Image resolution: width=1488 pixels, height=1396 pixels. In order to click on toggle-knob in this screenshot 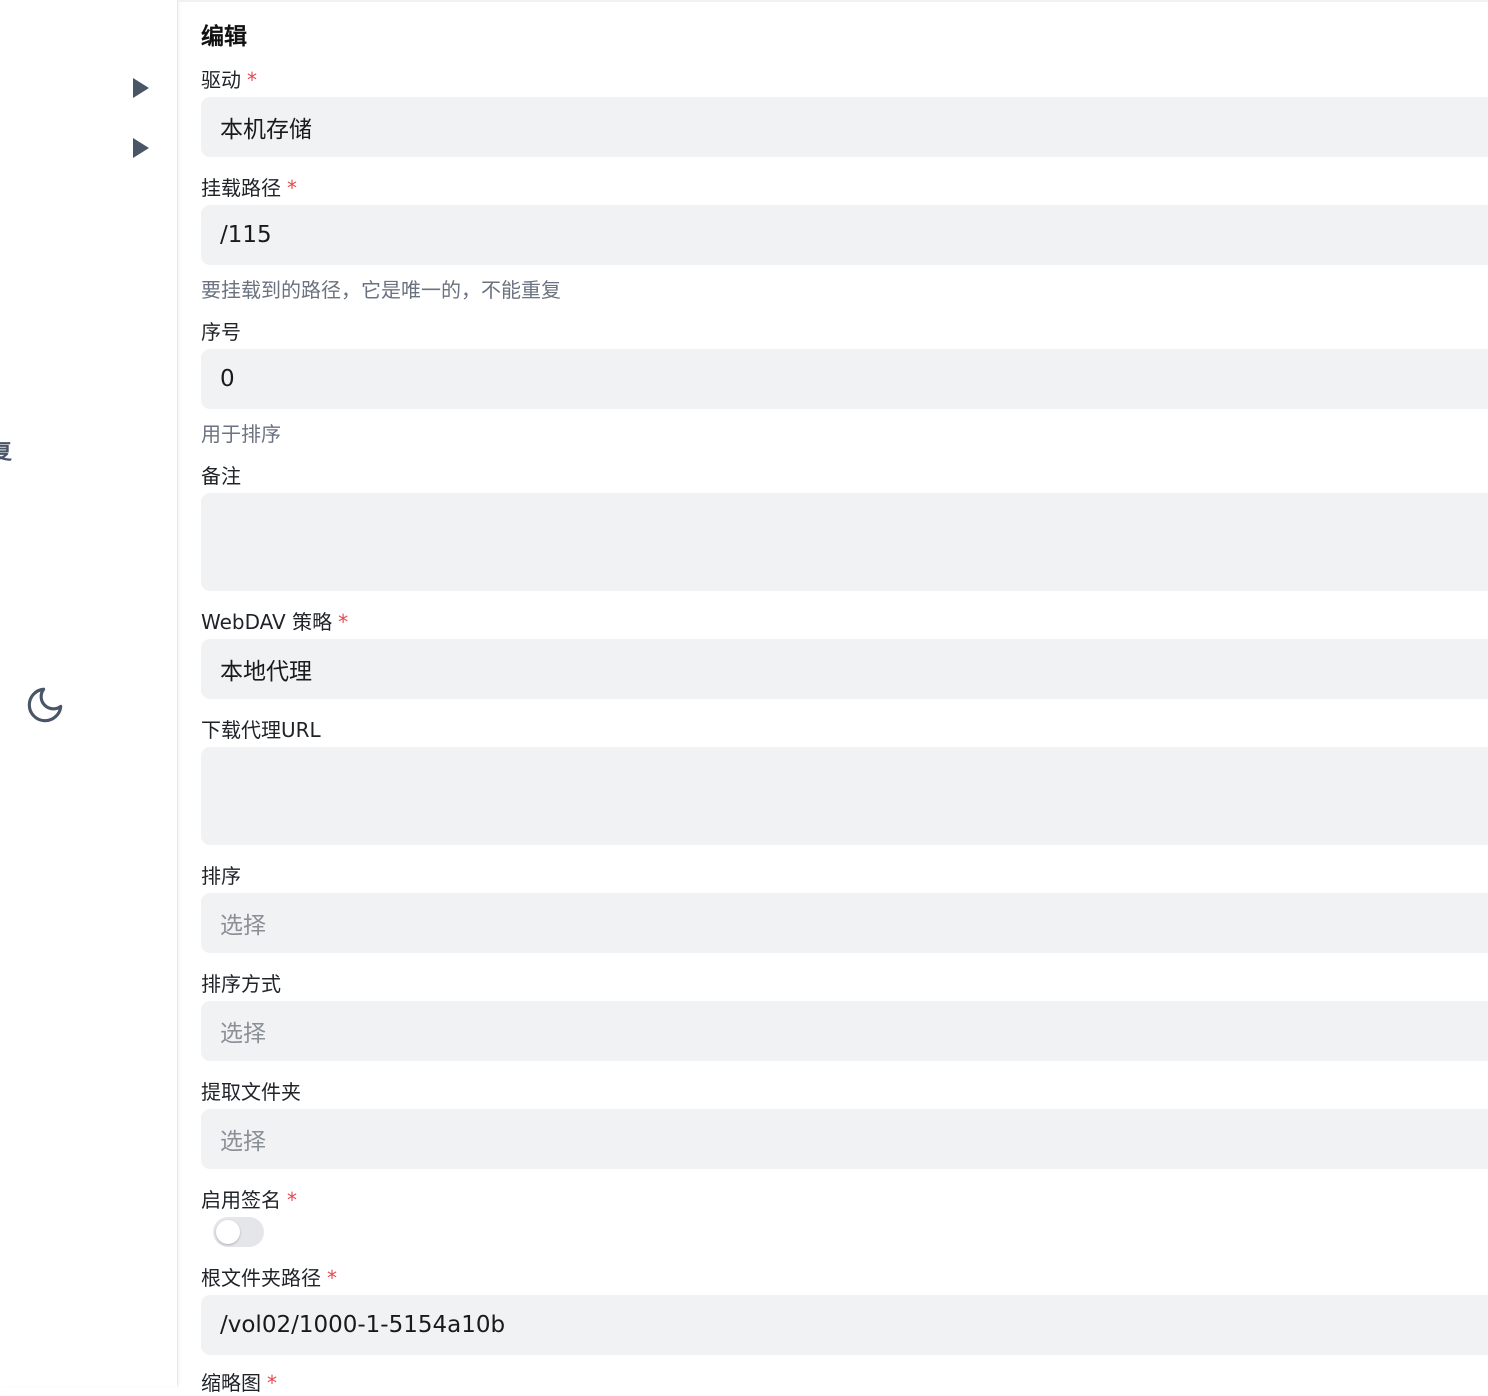, I will do `click(228, 1232)`.